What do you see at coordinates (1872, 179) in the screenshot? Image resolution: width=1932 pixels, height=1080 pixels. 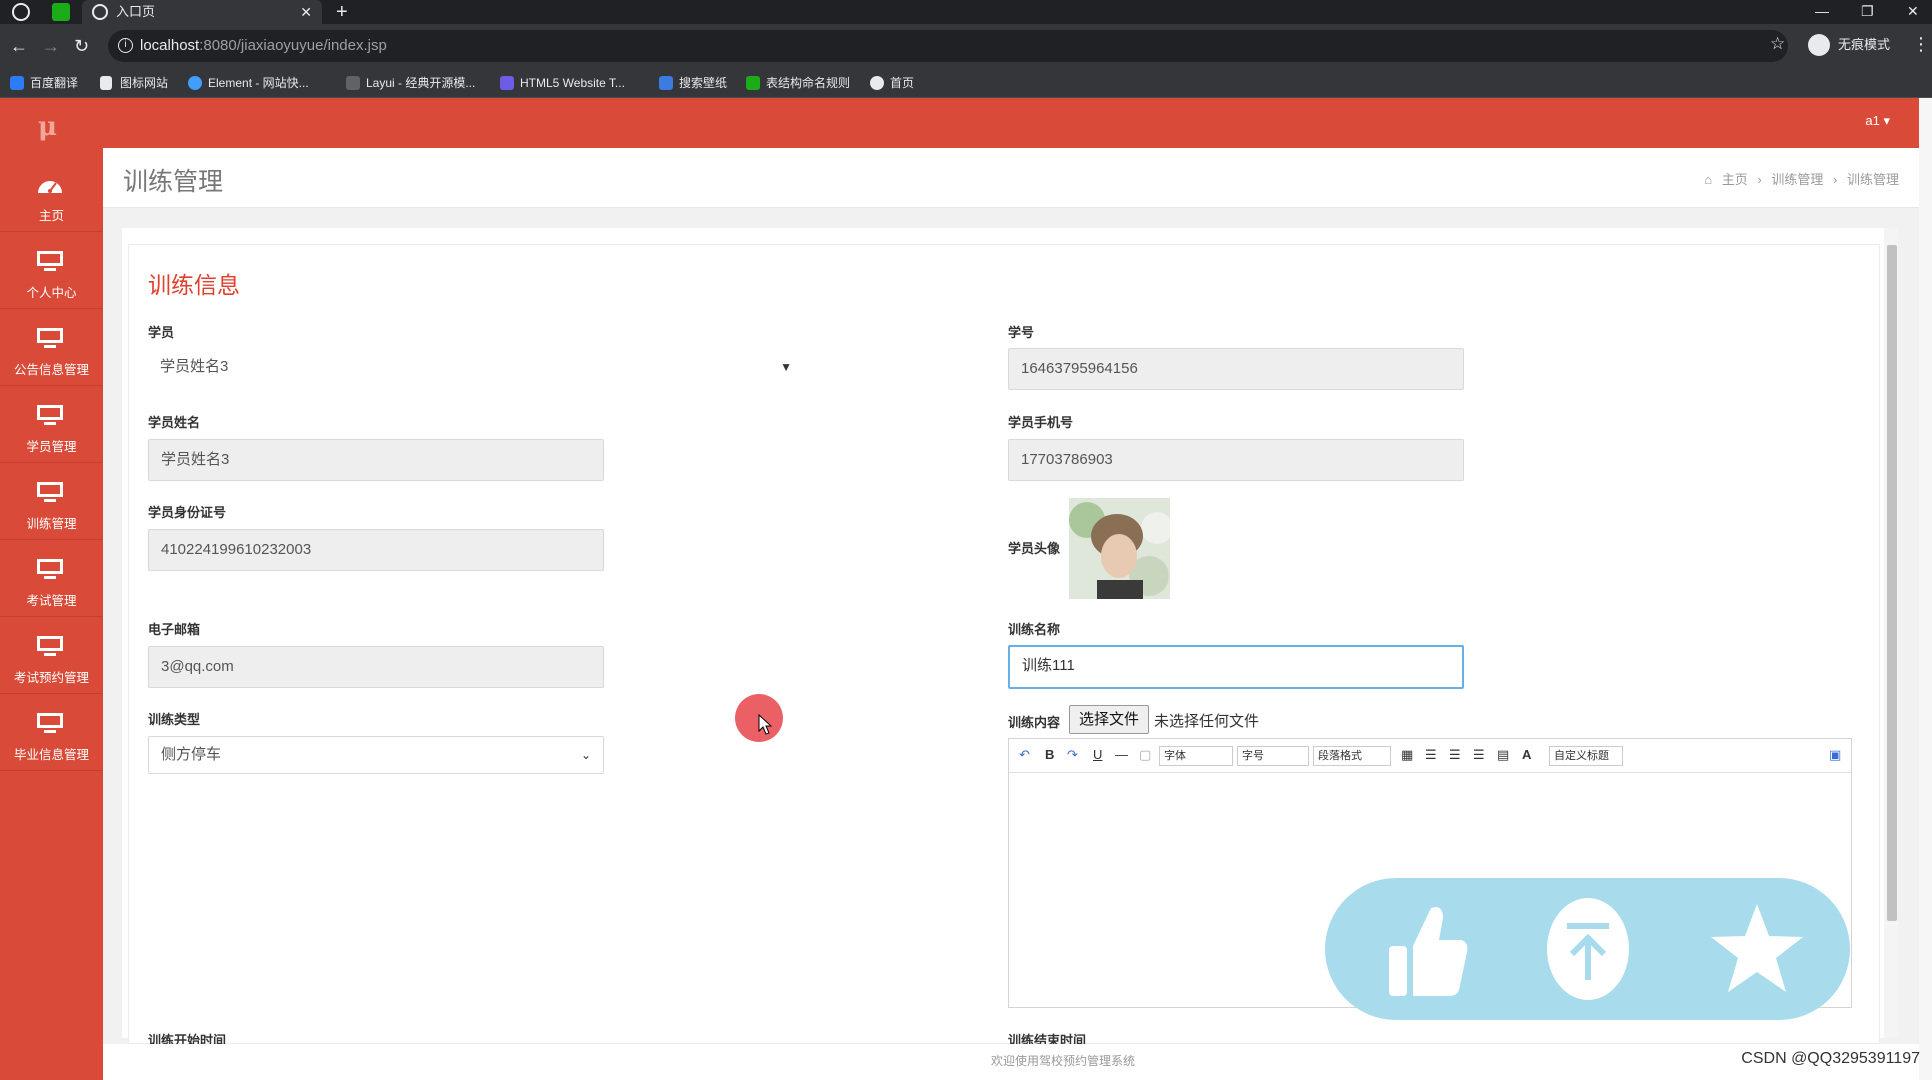 I see `breadcrumb-level2: 训练管理` at bounding box center [1872, 179].